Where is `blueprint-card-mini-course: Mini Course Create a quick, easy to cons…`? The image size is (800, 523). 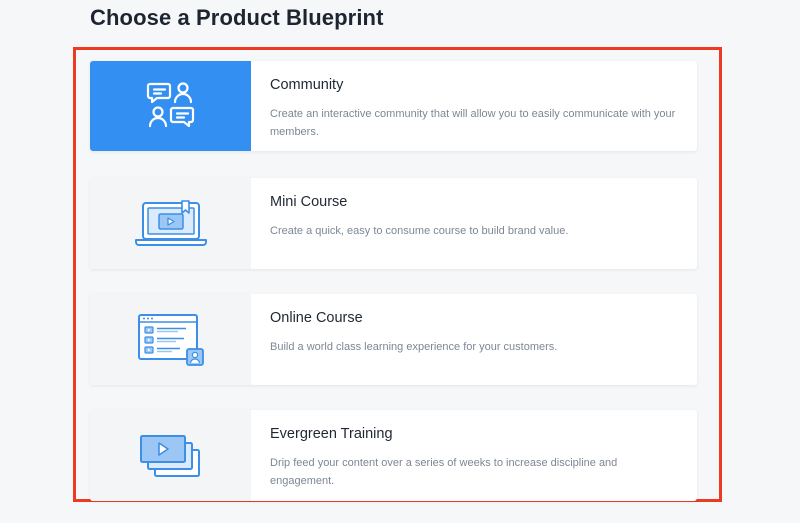 blueprint-card-mini-course: Mini Course Create a quick, easy to cons… is located at coordinates (393, 223).